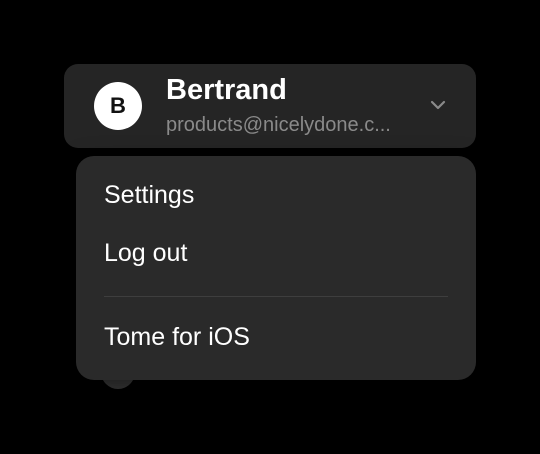 The image size is (540, 454). I want to click on menu-divider, so click(276, 296).